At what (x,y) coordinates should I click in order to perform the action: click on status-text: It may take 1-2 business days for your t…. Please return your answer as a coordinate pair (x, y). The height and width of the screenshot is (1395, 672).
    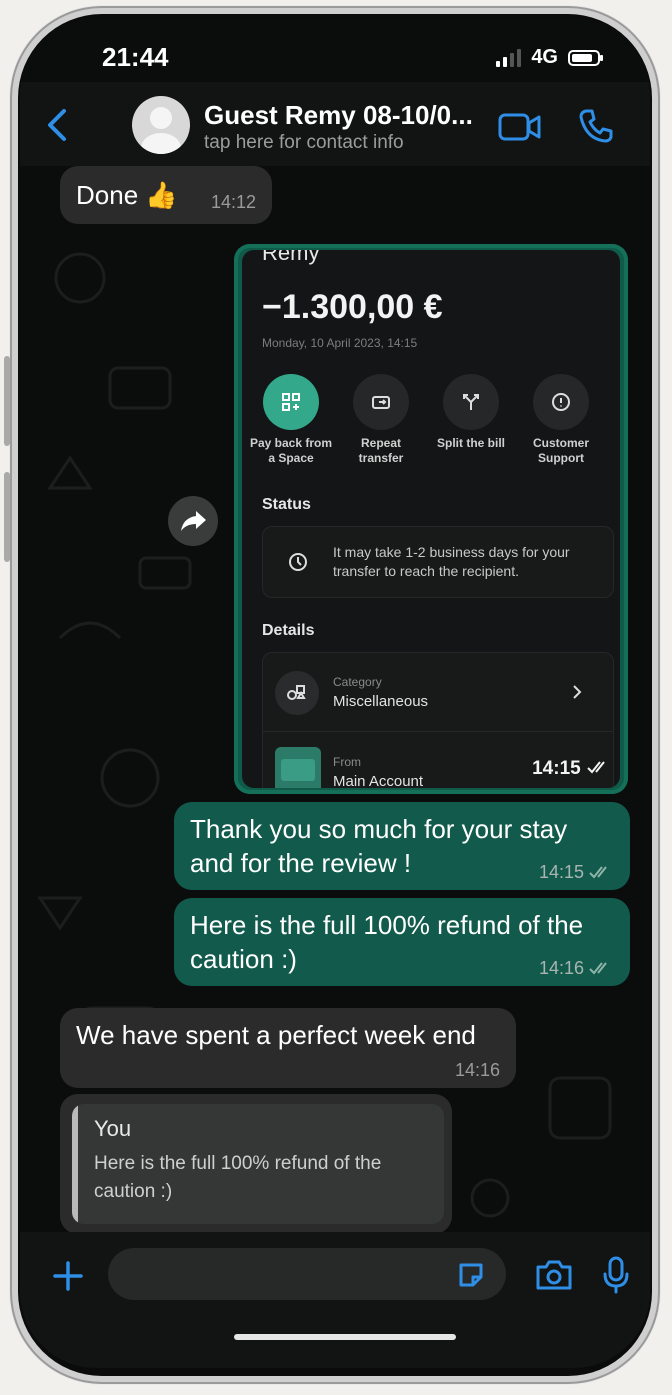
    Looking at the image, I should click on (451, 561).